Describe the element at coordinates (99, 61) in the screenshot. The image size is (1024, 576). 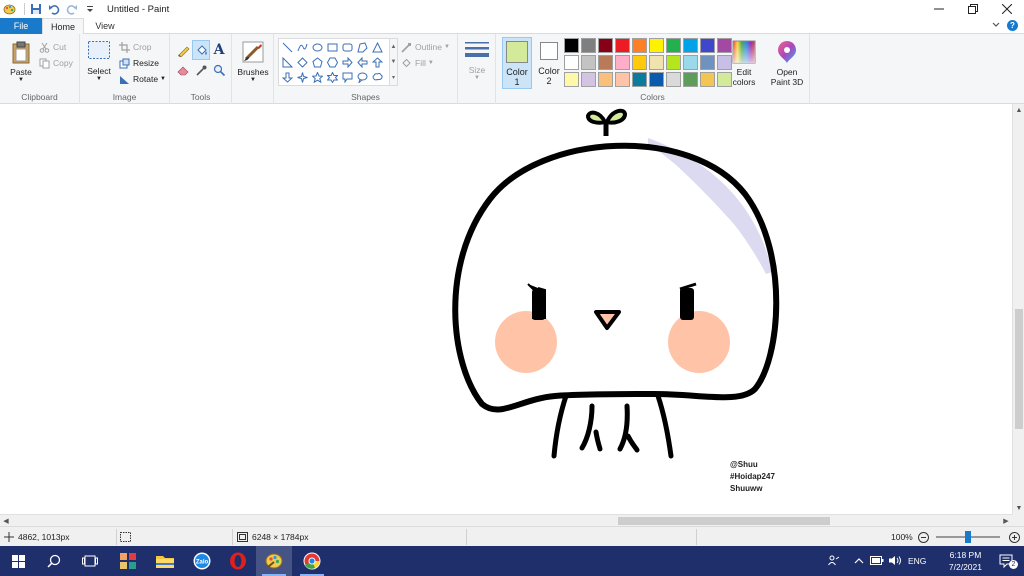
I see `select-button: Select ▼` at that location.